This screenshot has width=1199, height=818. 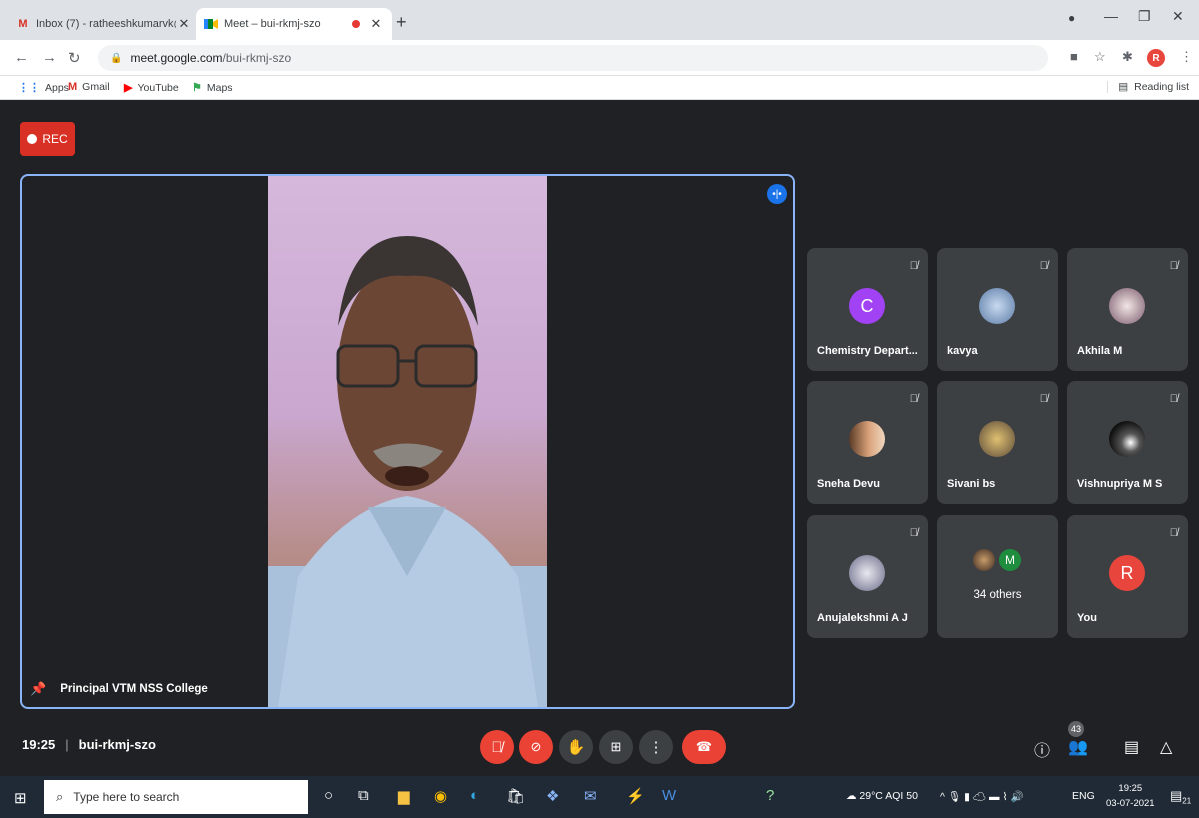 I want to click on close-window-button: ✕, so click(x=1178, y=16).